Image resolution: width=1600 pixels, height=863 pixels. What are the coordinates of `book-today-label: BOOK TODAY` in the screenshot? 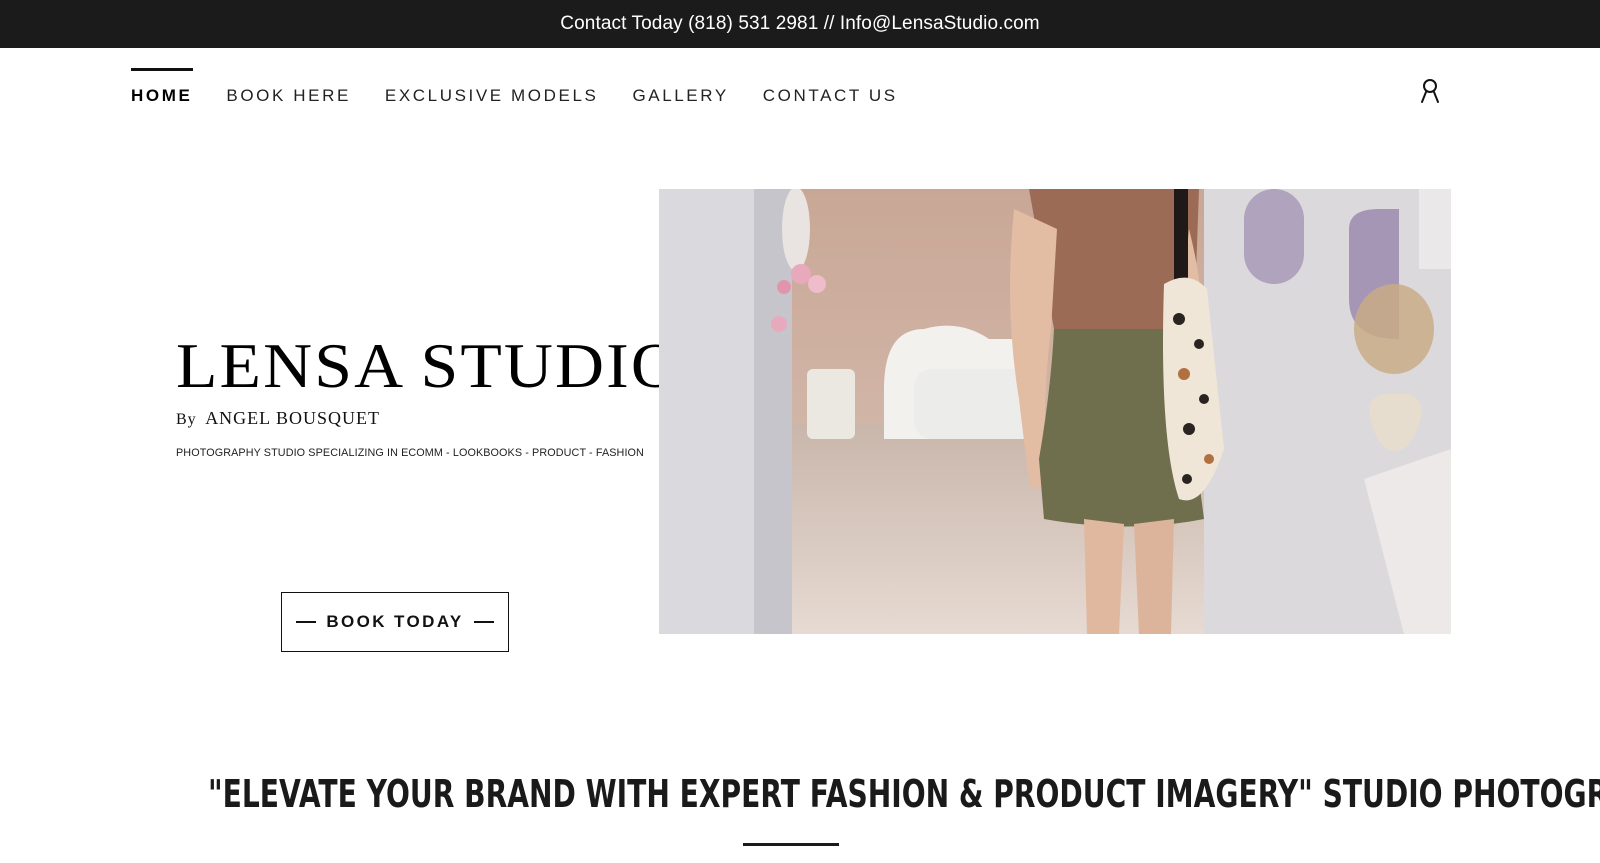 It's located at (395, 621).